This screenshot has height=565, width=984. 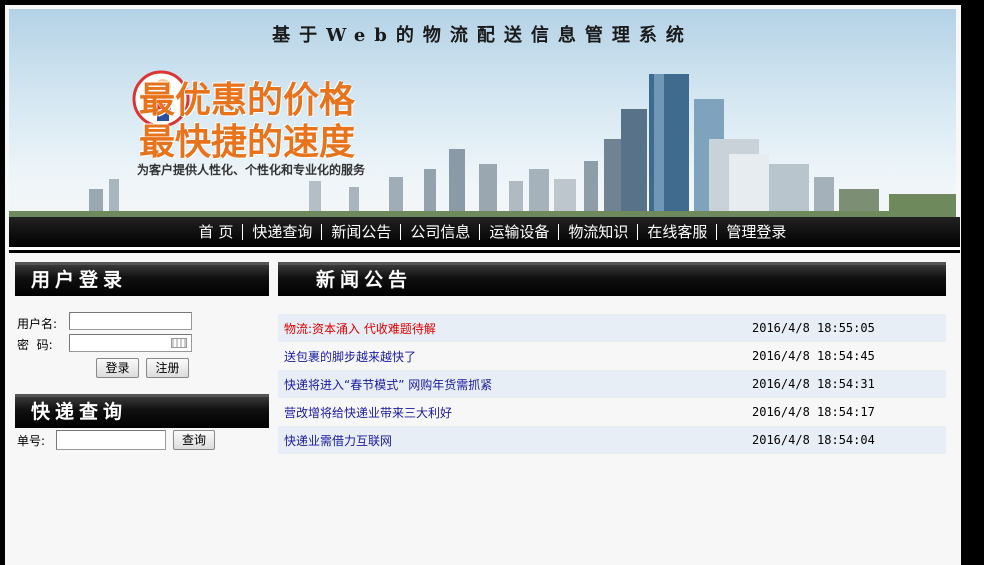 I want to click on news-row: 物流:资本涌入 代收难题待解 2016/4/8 18:55:05, so click(x=612, y=328).